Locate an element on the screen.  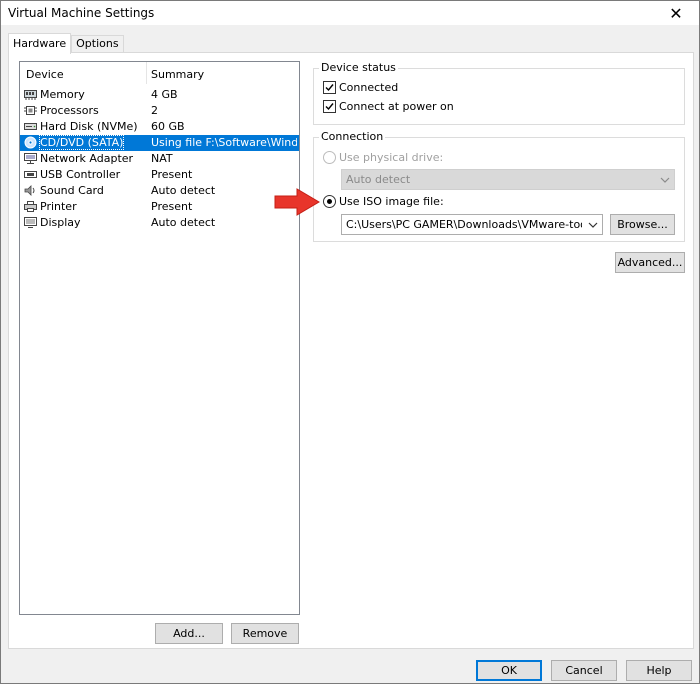
connection-label: Connection is located at coordinates (352, 136).